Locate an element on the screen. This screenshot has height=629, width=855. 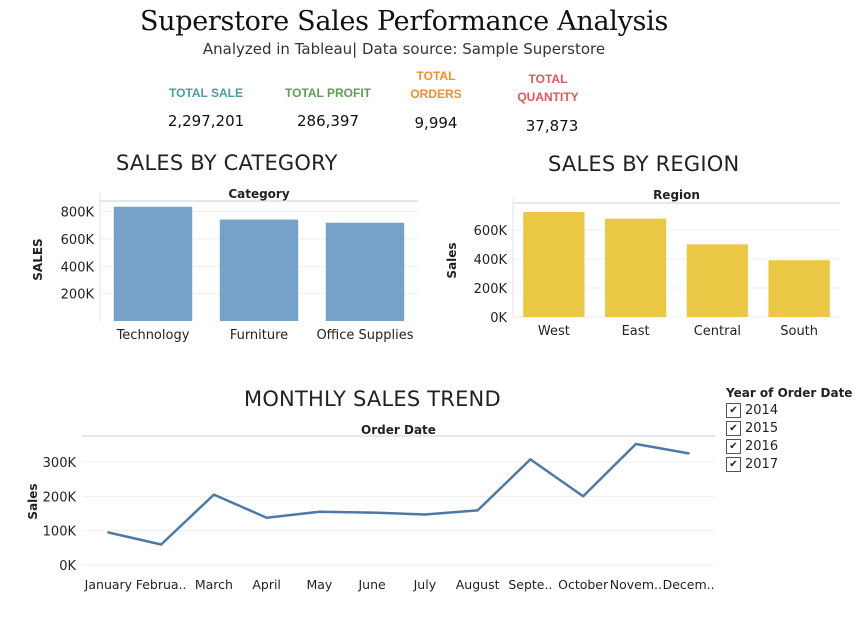
x-tick-label: Februa.. is located at coordinates (161, 584).